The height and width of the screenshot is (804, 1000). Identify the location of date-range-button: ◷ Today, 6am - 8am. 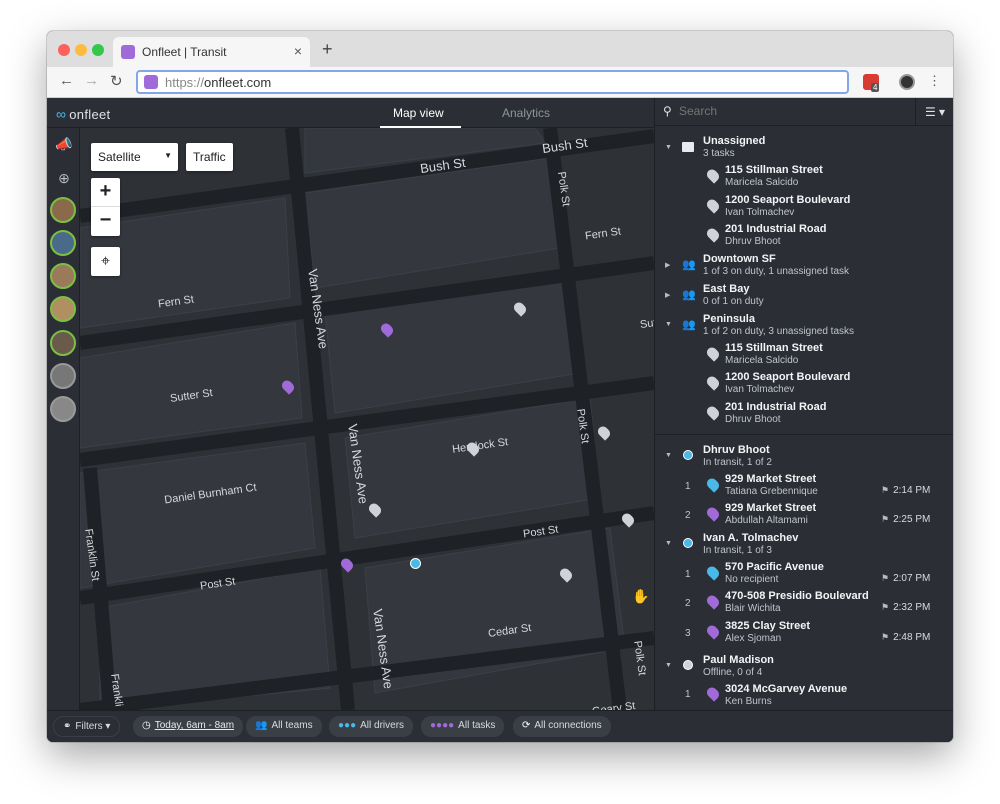
(188, 726).